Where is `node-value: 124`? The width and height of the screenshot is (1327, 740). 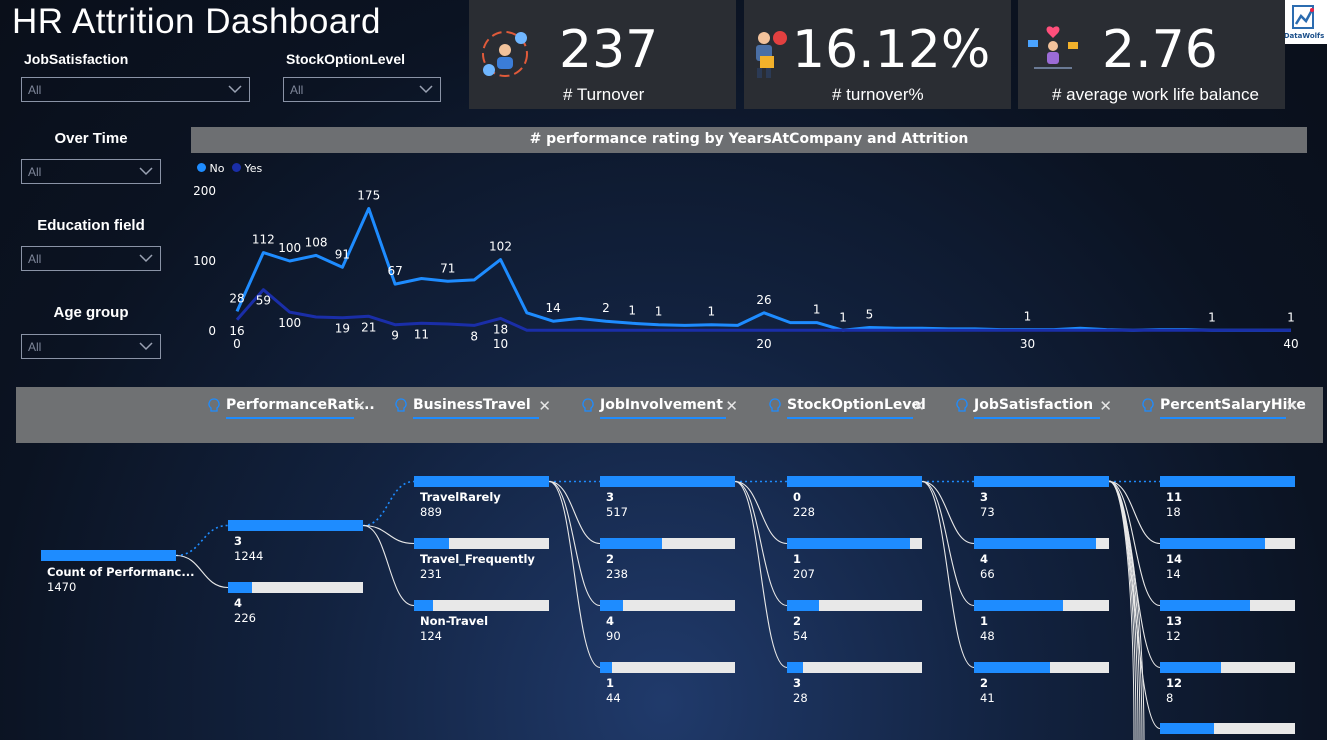
node-value: 124 is located at coordinates (431, 636).